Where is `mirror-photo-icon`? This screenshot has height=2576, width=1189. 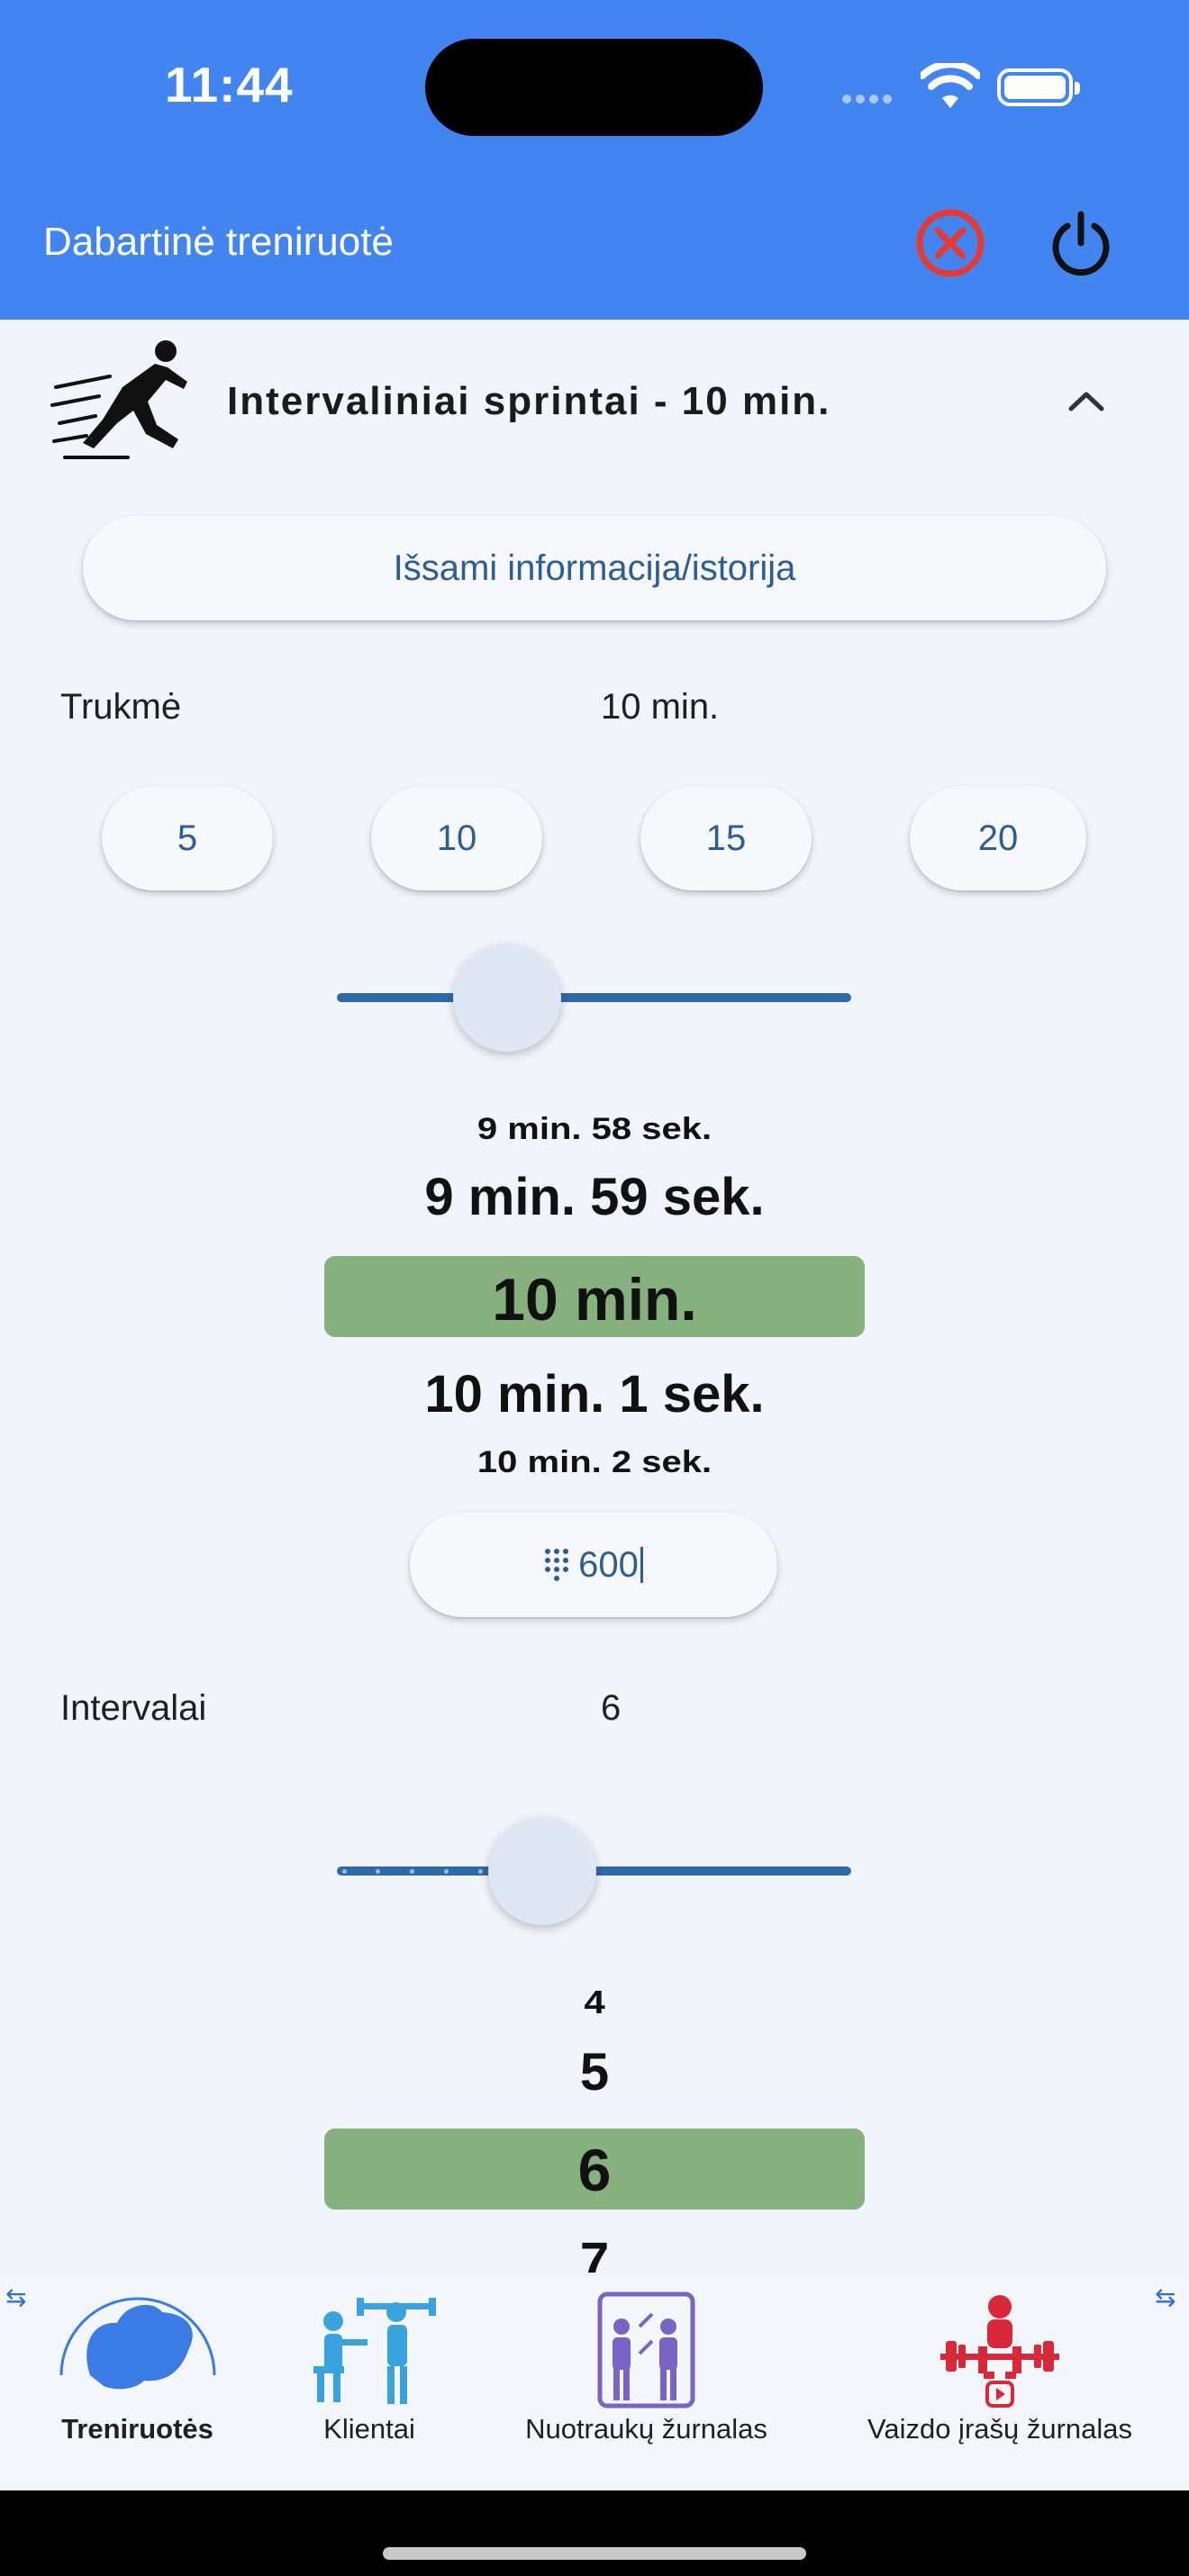
mirror-photo-icon is located at coordinates (646, 2350).